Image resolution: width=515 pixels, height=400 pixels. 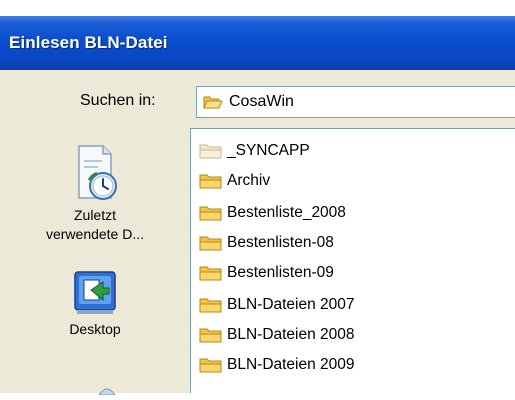 I want to click on look-in-dropdown: CosaWin, so click(x=355, y=102).